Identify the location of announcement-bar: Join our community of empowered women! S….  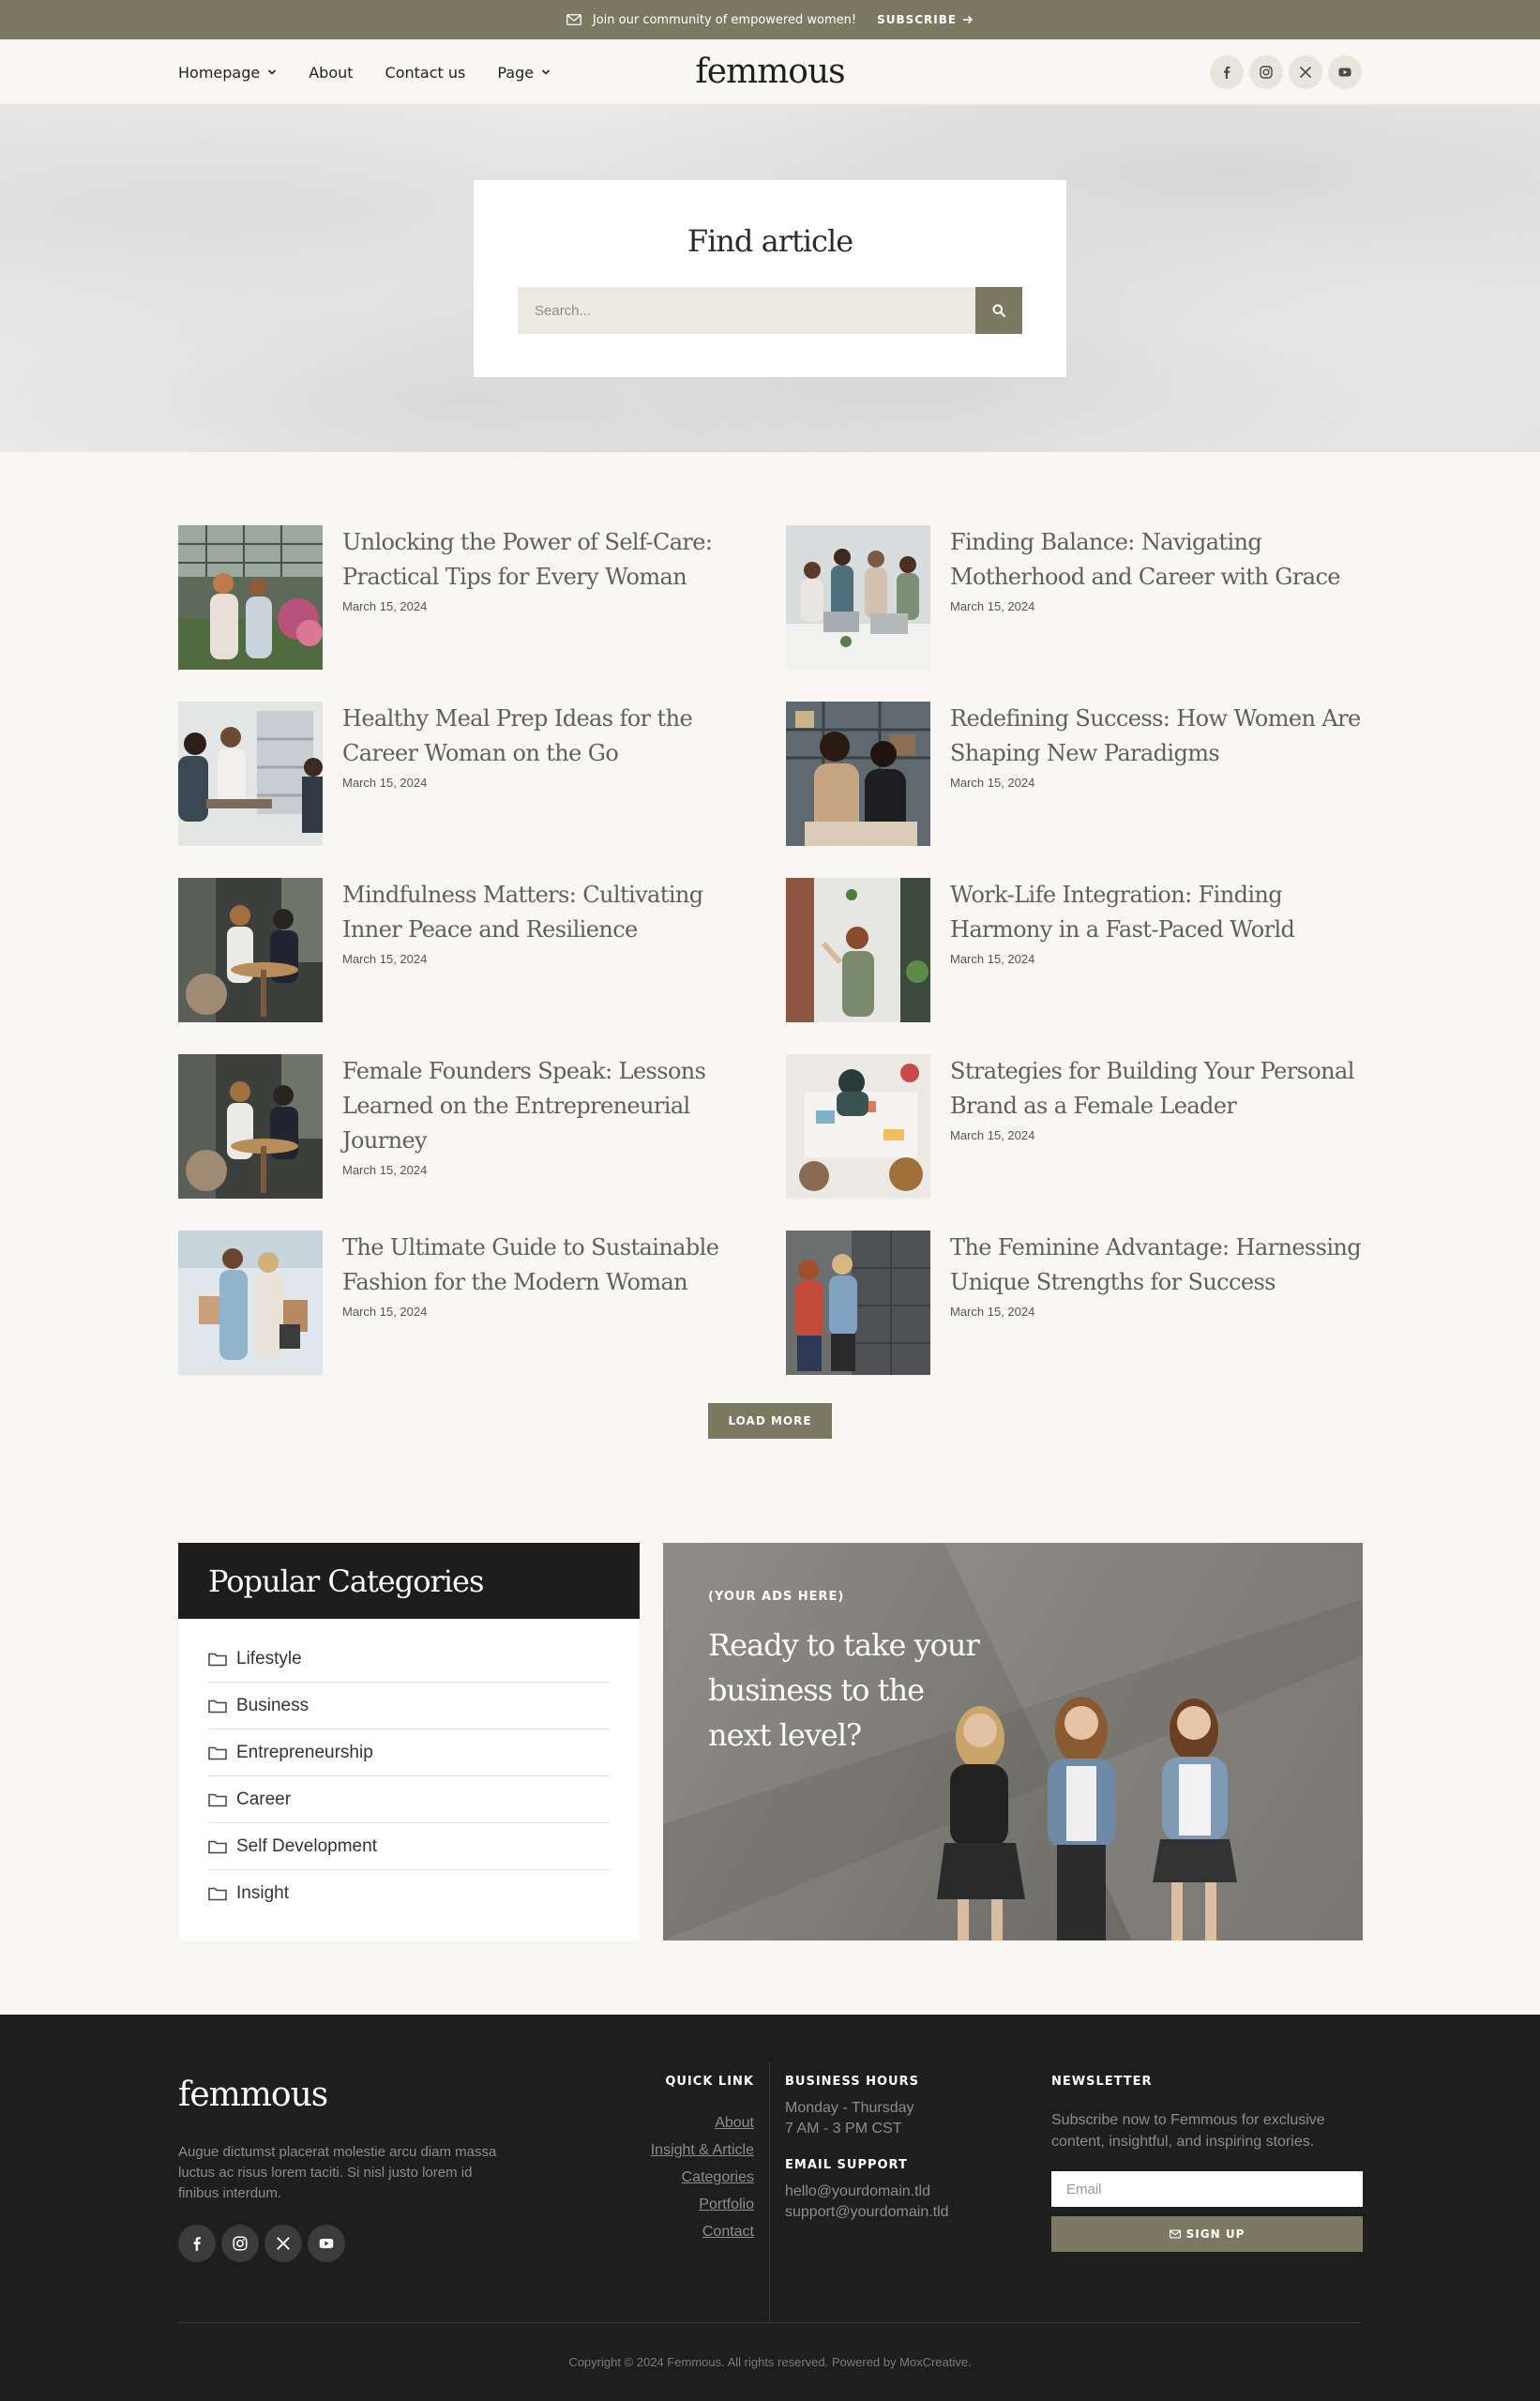
(770, 19).